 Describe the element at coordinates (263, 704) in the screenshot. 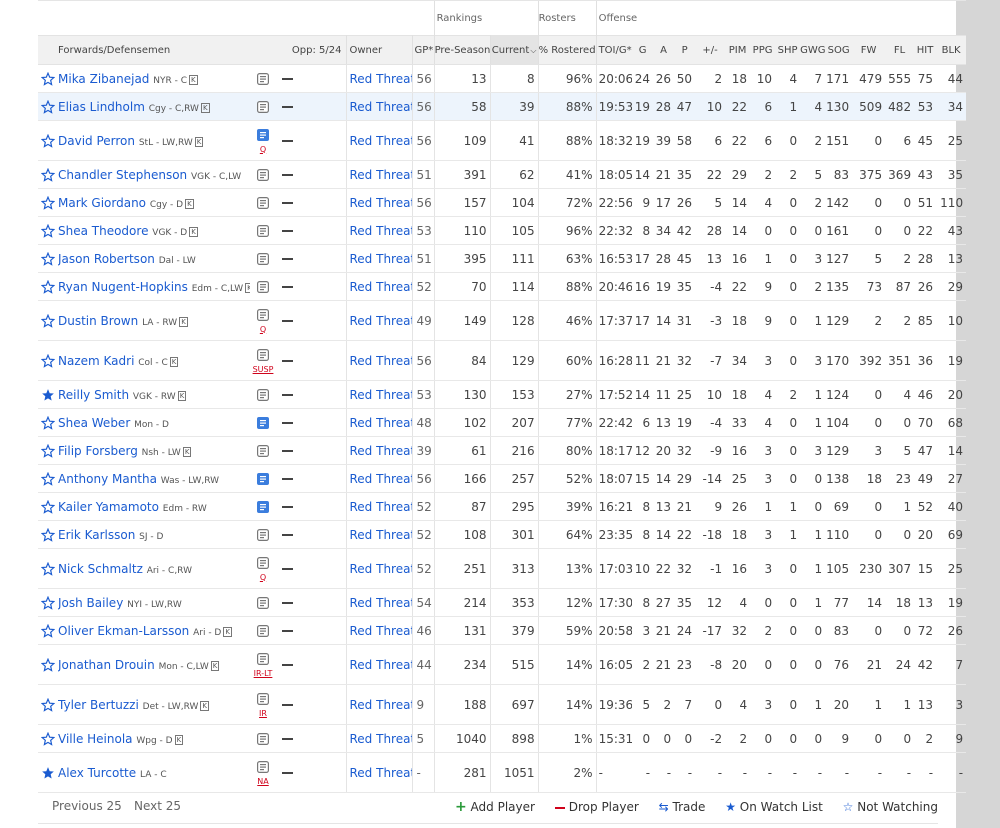

I see `player-note-button: IR` at that location.